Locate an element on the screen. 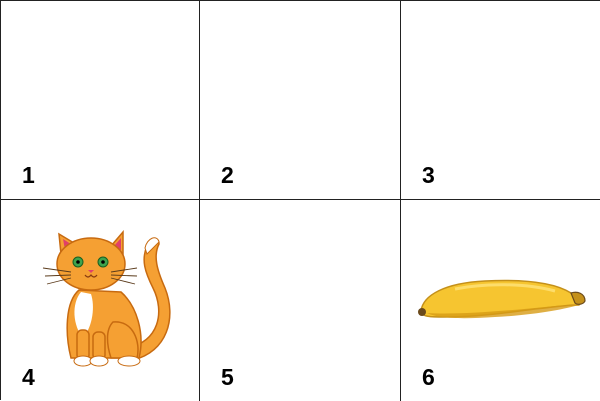 The height and width of the screenshot is (401, 600). banana-image is located at coordinates (502, 299).